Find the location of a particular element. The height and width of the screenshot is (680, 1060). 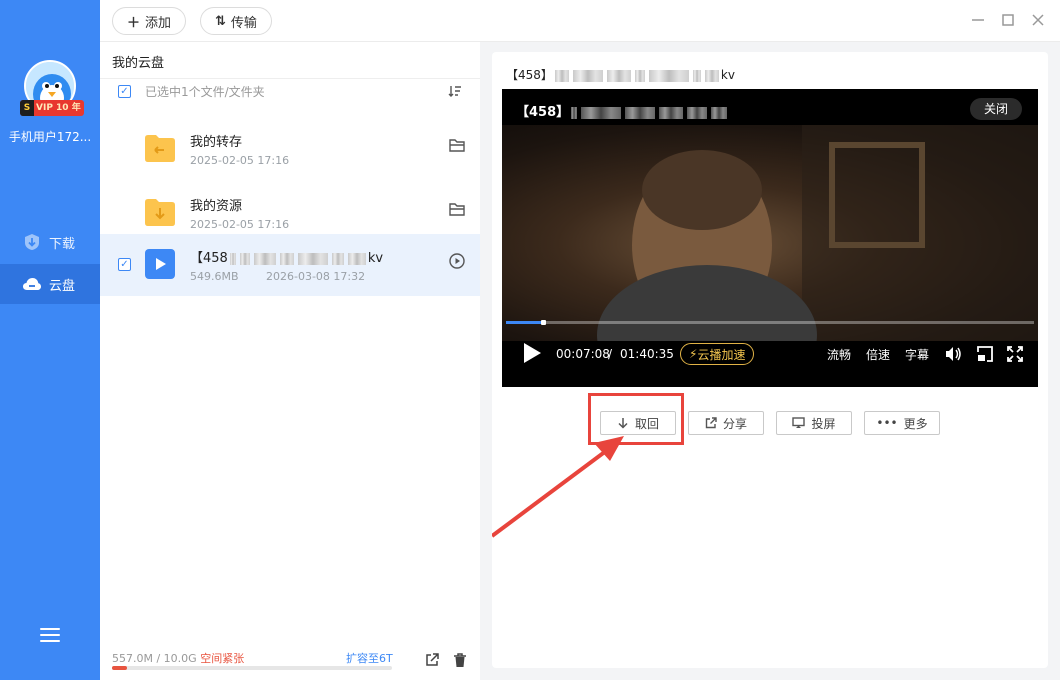

cast-label: 投屏 is located at coordinates (823, 423).